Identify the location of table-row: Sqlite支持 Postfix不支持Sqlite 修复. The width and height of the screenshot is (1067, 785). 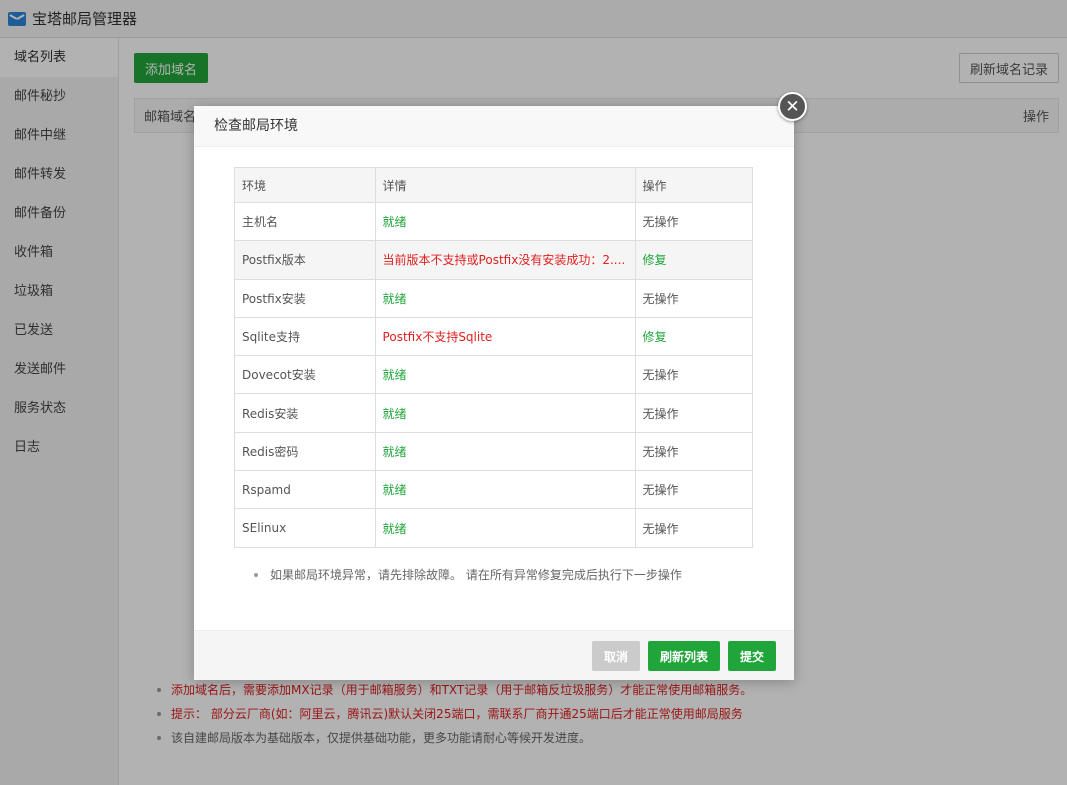
(494, 336).